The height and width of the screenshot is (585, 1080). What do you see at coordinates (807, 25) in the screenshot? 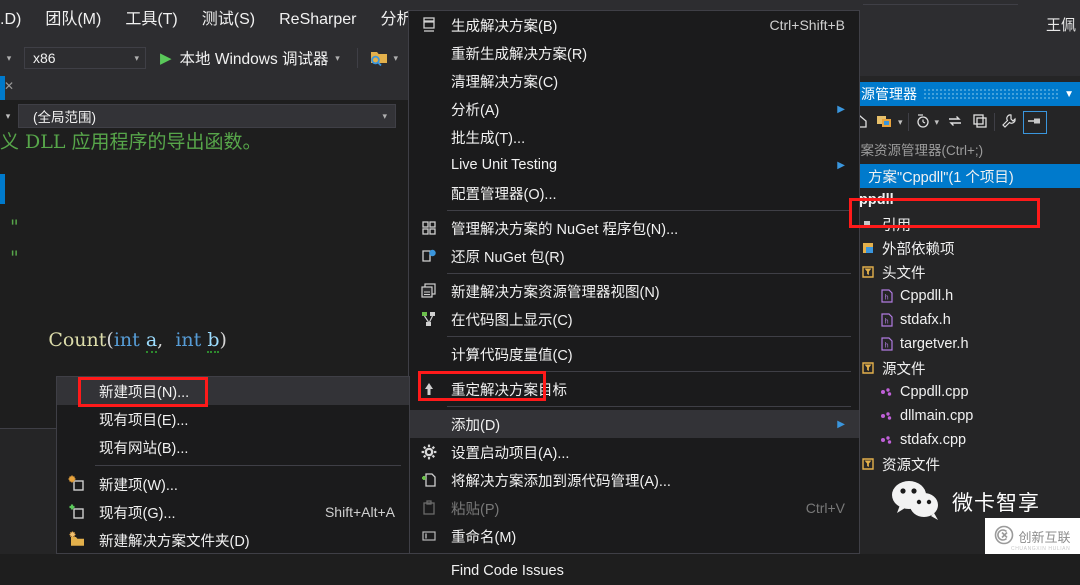
I see `menu-item-shortcut: Ctrl+Shift+B` at bounding box center [807, 25].